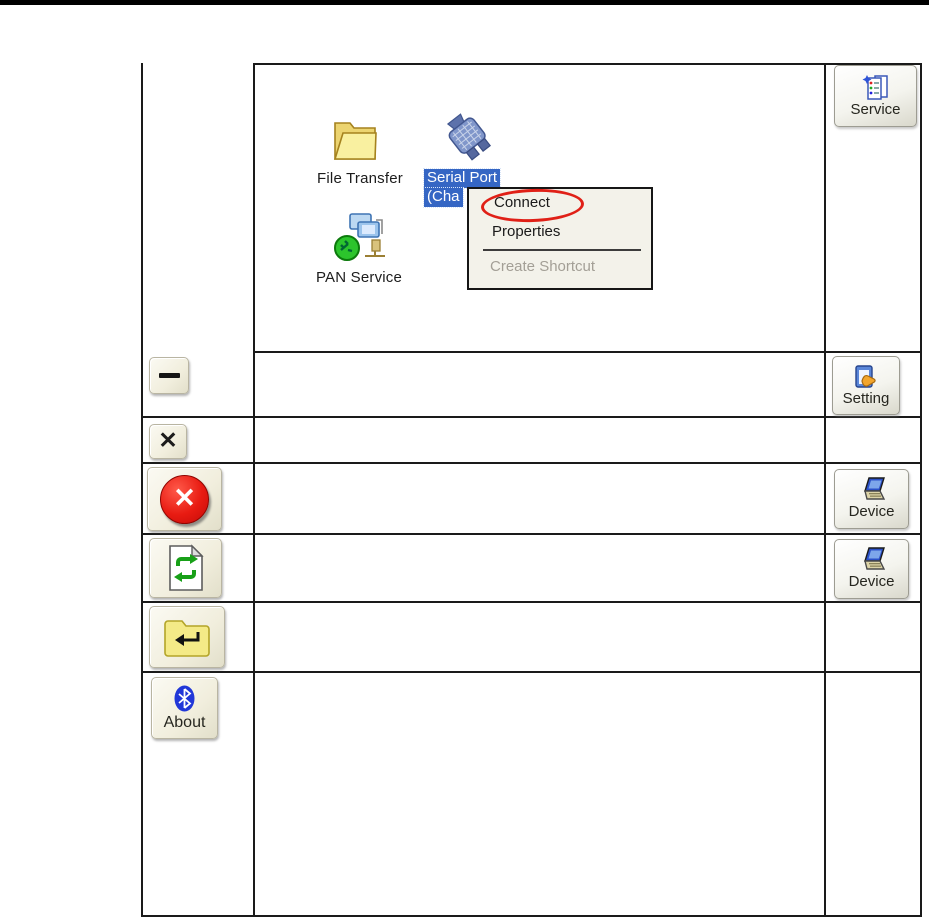 This screenshot has height=919, width=929. I want to click on setting-button: Setting, so click(866, 385).